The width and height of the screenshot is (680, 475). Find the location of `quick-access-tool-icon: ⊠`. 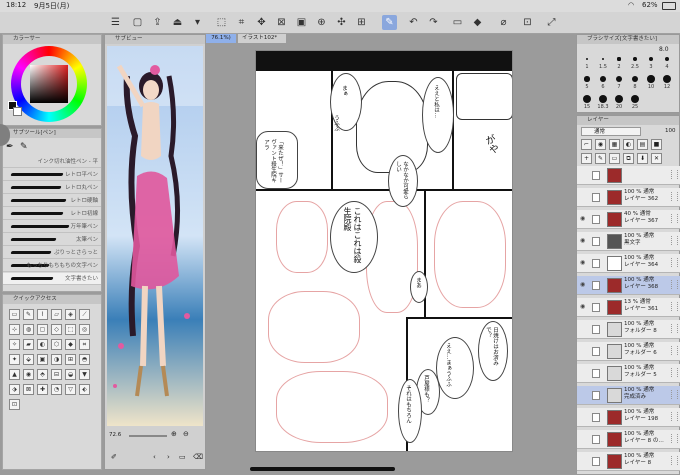

quick-access-tool-icon: ⊠ is located at coordinates (28, 389).